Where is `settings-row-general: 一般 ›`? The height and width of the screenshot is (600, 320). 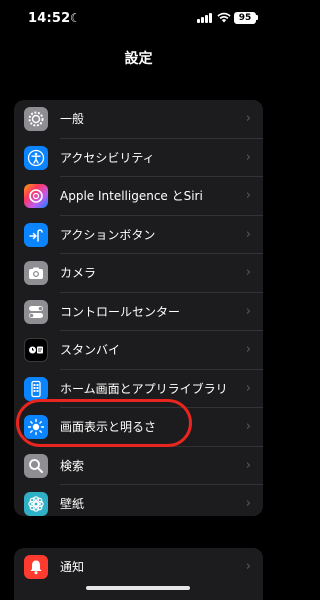 settings-row-general: 一般 › is located at coordinates (138, 119).